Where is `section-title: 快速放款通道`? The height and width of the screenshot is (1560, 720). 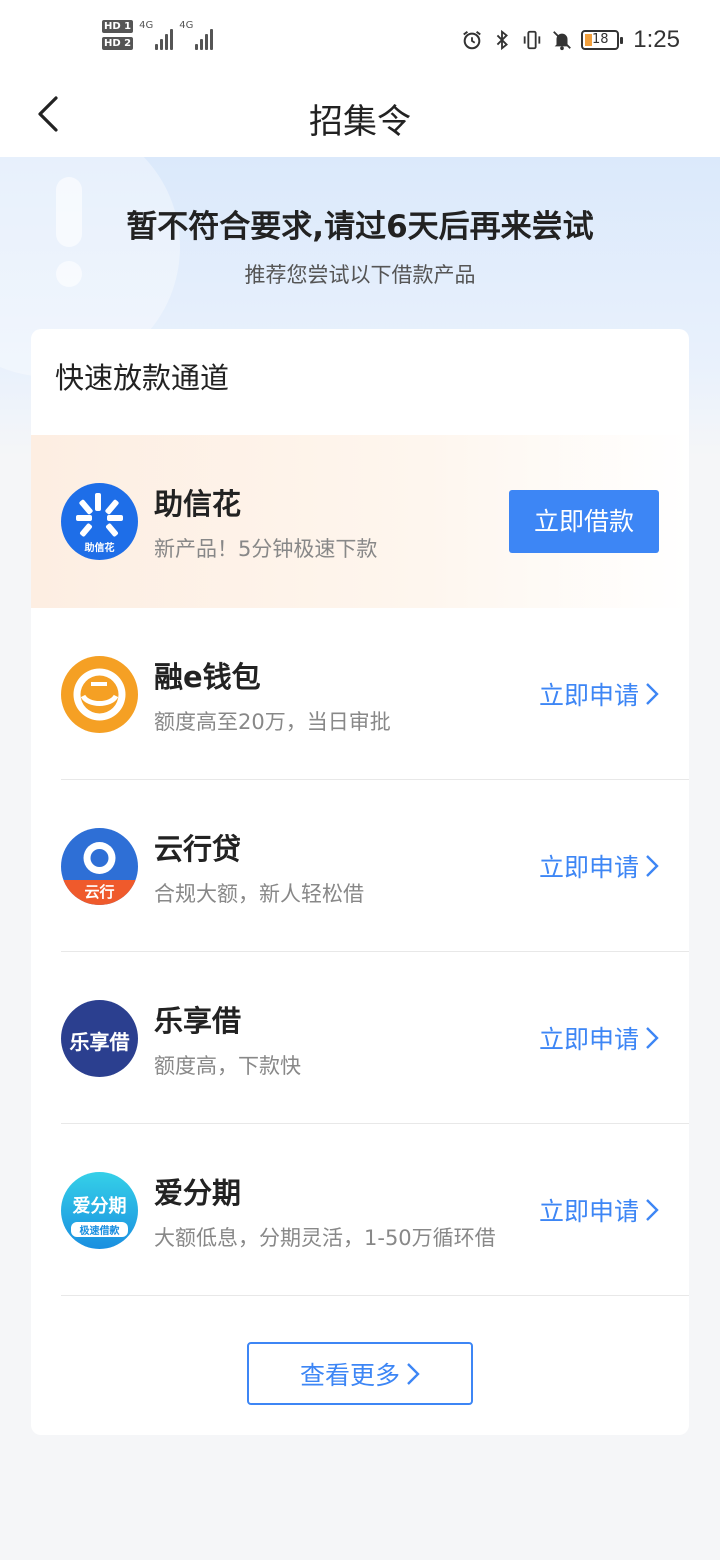
section-title: 快速放款通道 is located at coordinates (142, 378).